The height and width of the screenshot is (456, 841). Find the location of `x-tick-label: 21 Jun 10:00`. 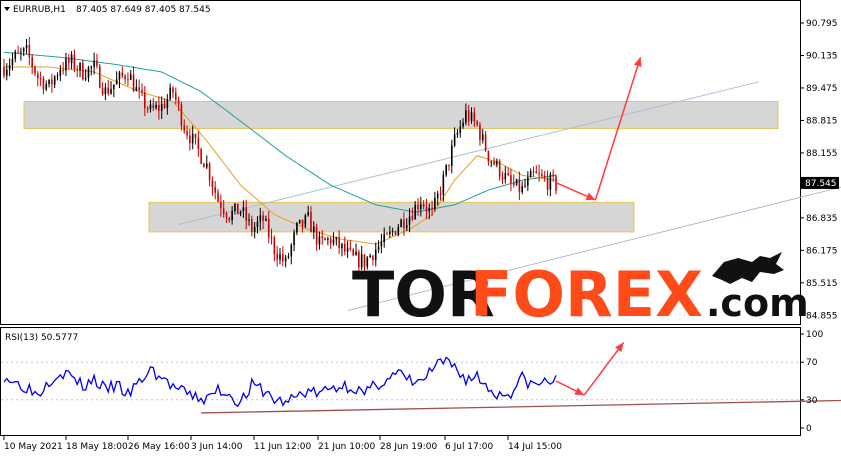

x-tick-label: 21 Jun 10:00 is located at coordinates (346, 447).